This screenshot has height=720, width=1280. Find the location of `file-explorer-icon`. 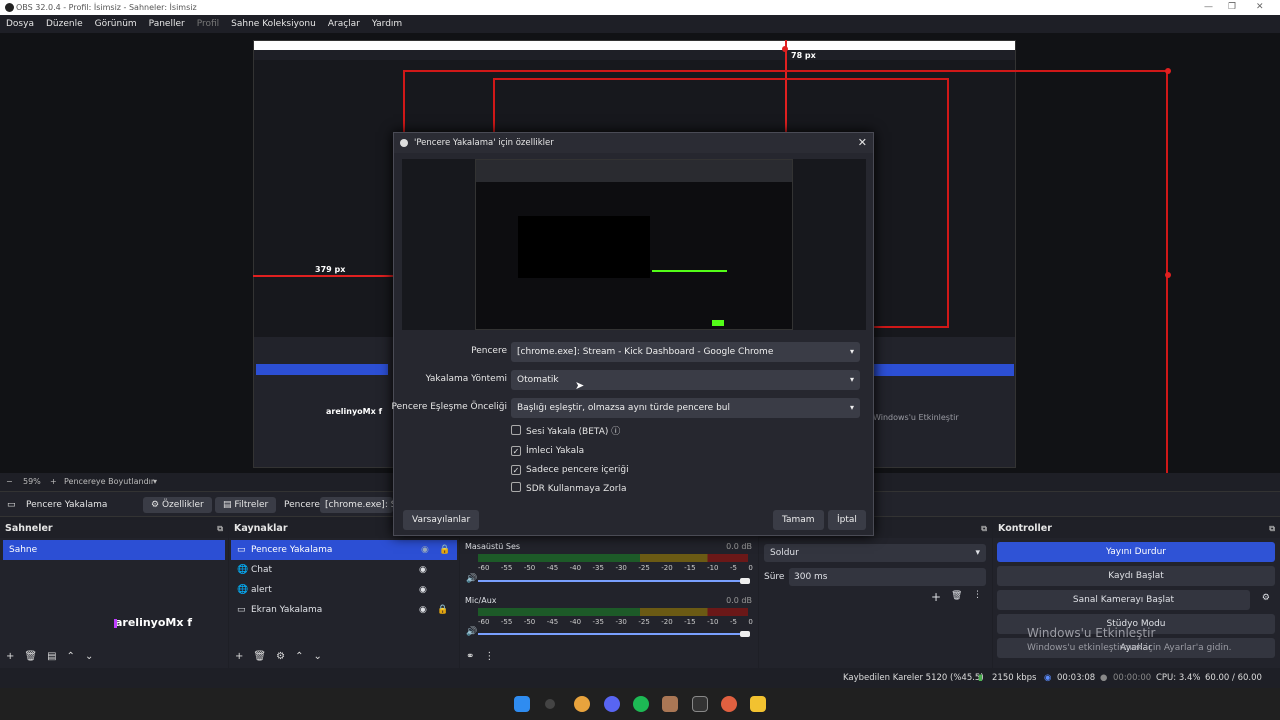

file-explorer-icon is located at coordinates (758, 704).